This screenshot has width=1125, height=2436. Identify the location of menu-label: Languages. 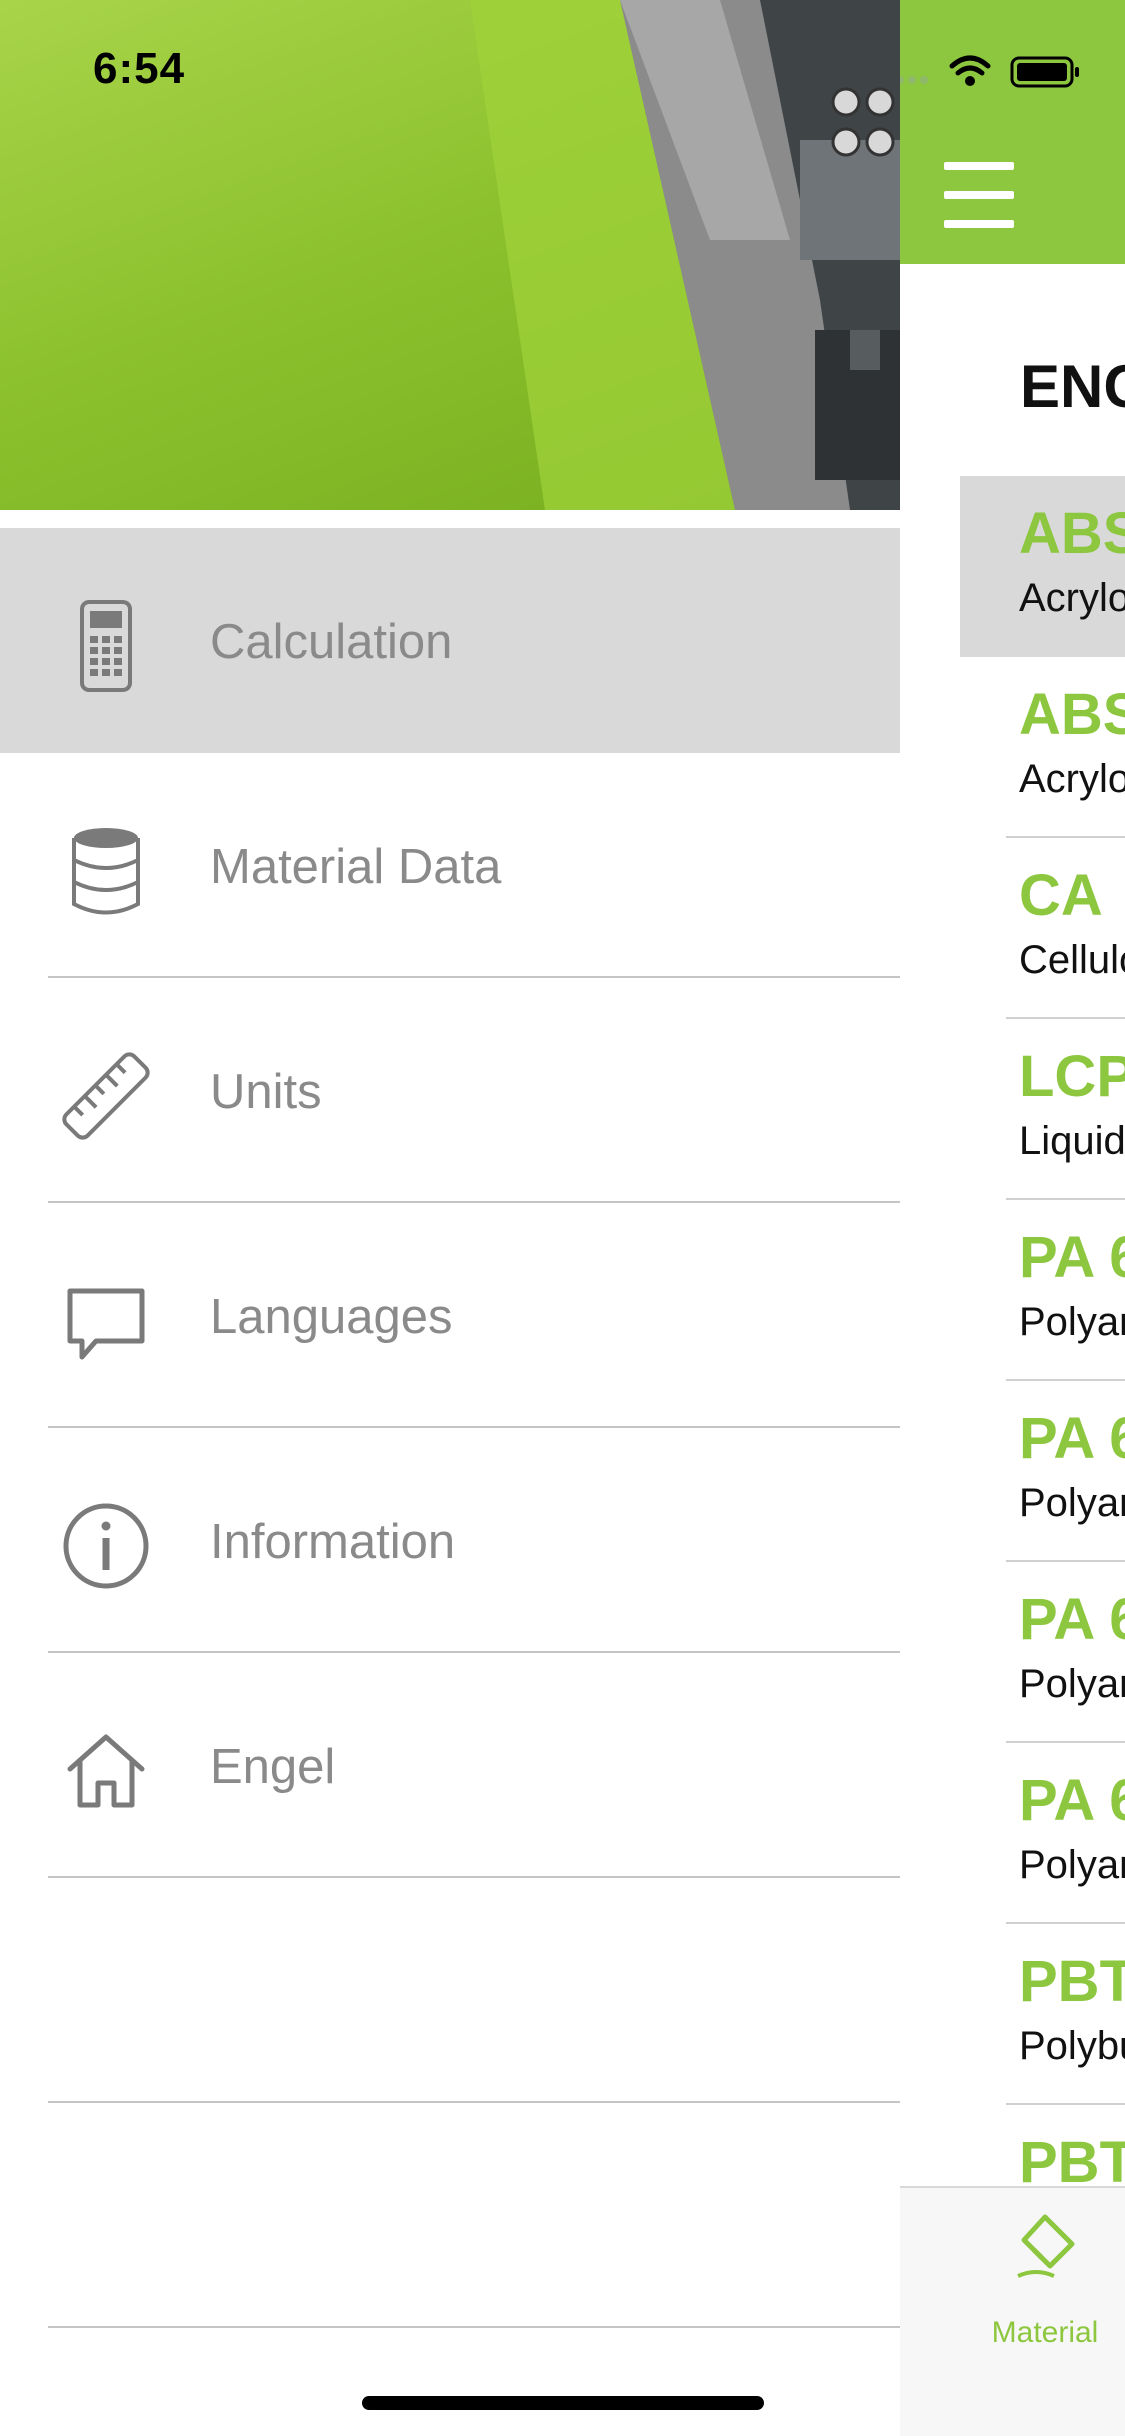
(331, 1317).